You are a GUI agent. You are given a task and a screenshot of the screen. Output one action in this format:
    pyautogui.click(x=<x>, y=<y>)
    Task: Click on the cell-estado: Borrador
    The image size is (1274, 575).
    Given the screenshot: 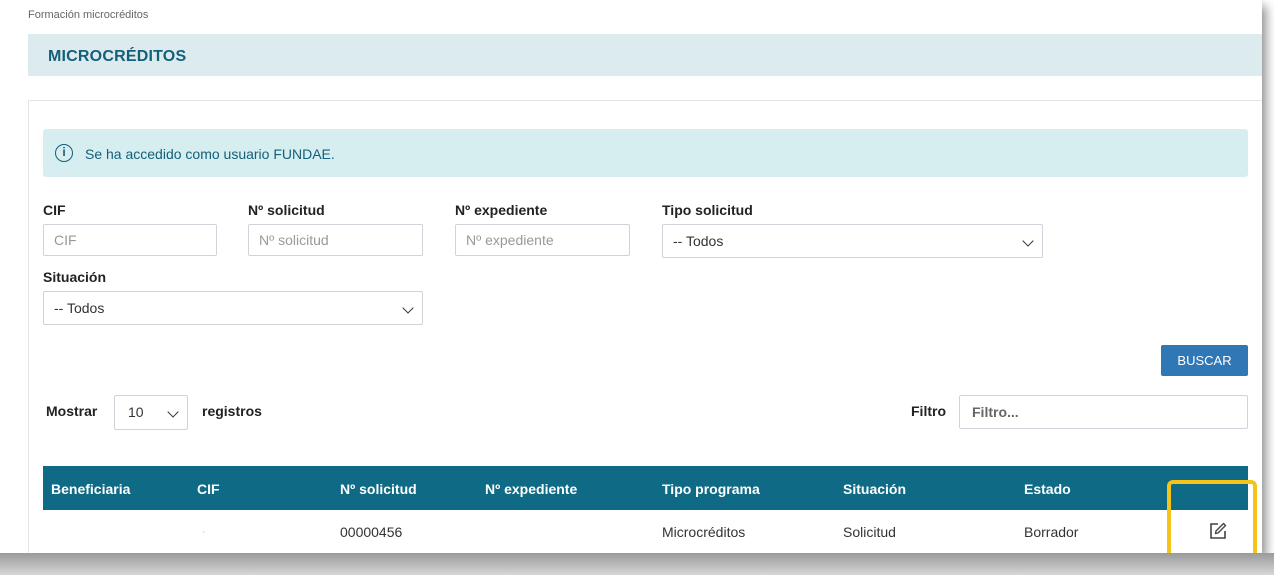 What is the action you would take?
    pyautogui.click(x=1051, y=532)
    